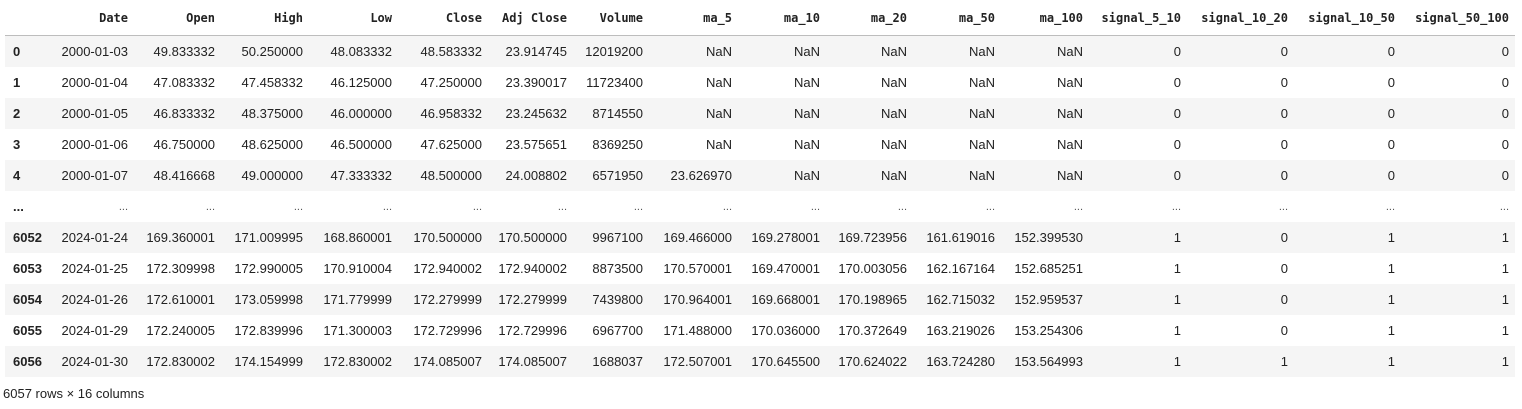 This screenshot has height=409, width=1522. Describe the element at coordinates (1048, 330) in the screenshot. I see `table-cell: 153.254306` at that location.